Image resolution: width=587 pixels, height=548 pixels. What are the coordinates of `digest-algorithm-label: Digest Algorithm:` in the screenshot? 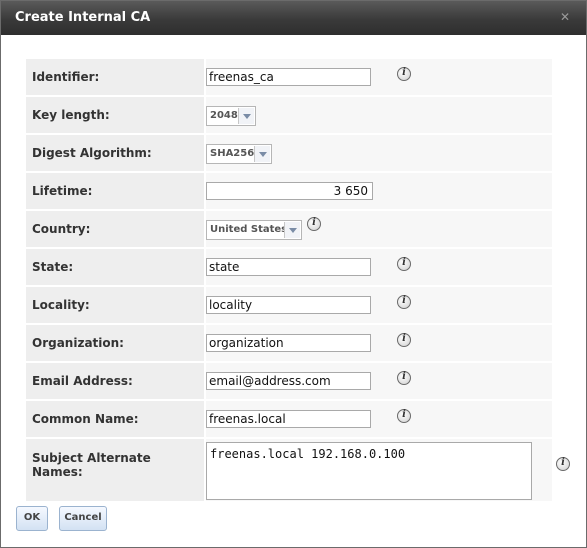 It's located at (92, 153).